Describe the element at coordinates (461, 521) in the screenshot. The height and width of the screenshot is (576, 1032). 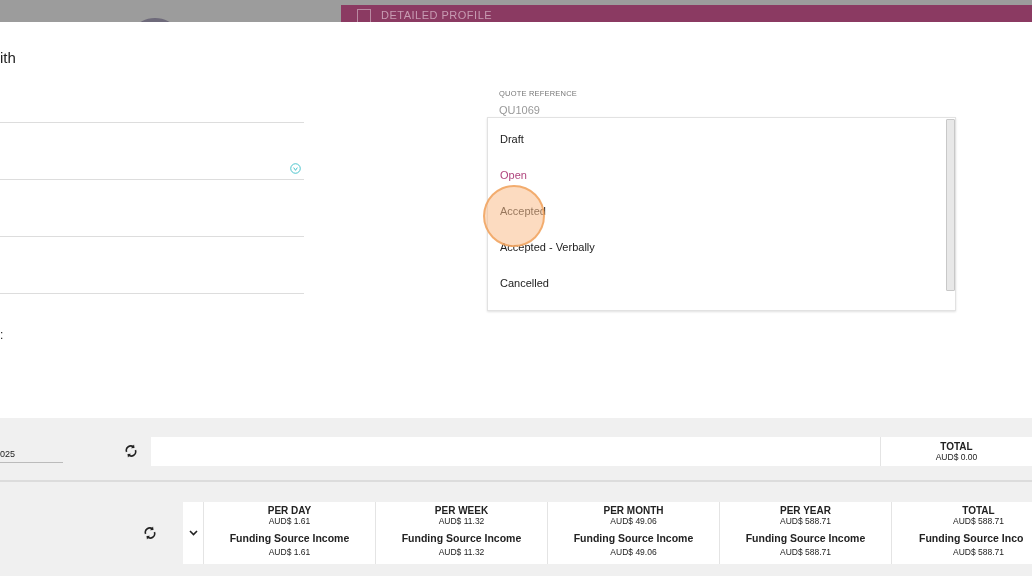
I see `period-amount: AUD$ 11.32` at that location.